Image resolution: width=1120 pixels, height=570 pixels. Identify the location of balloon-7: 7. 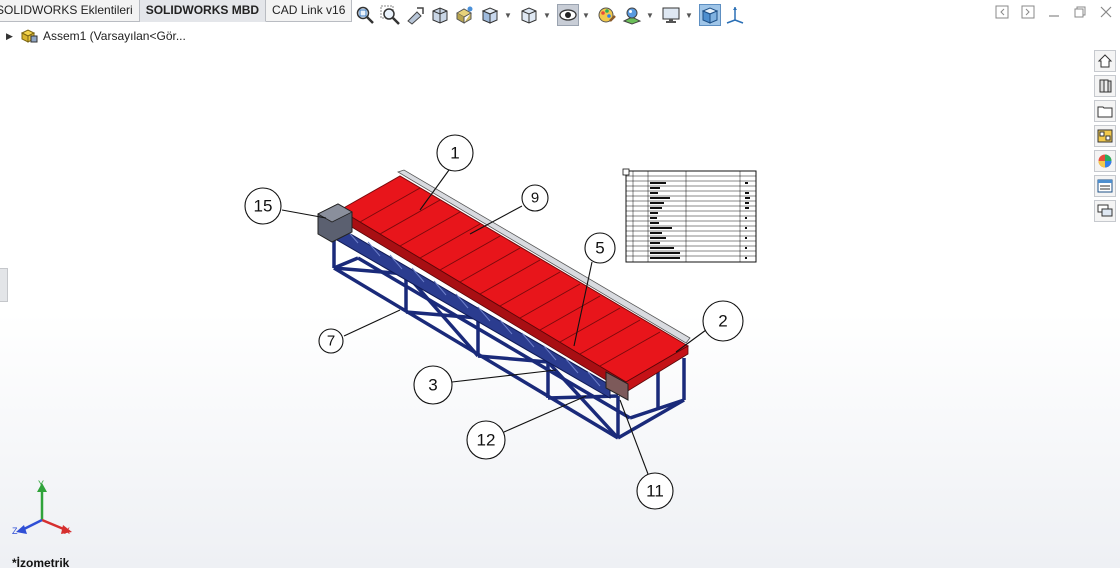
(331, 341).